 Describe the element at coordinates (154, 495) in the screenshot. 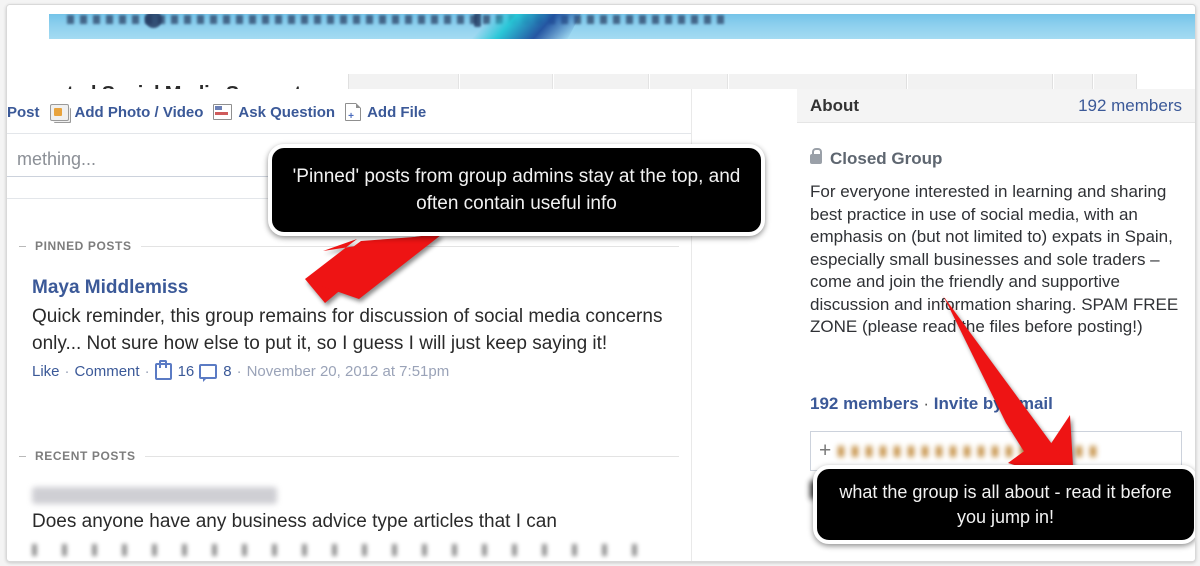

I see `recent-post-author-redacted` at that location.